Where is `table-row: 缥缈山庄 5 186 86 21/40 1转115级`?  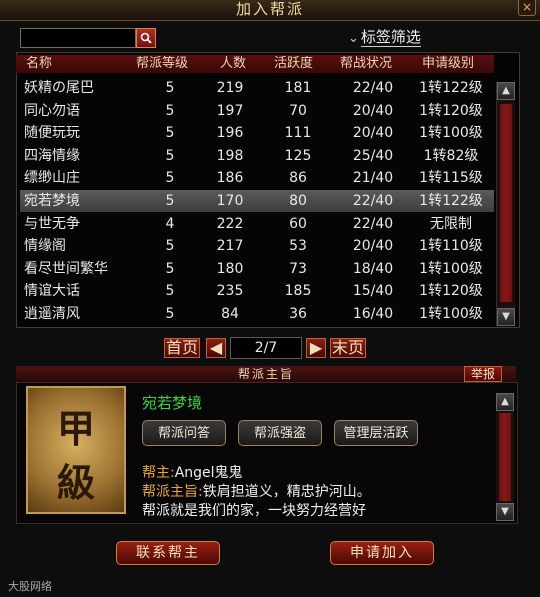 table-row: 缥缈山庄 5 186 86 21/40 1转115级 is located at coordinates (257, 178).